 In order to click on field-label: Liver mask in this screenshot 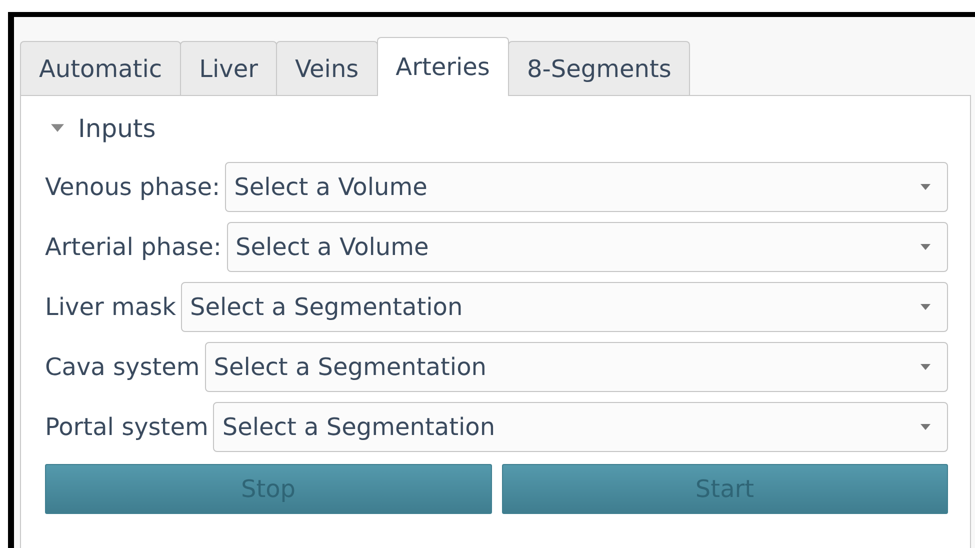, I will do `click(110, 307)`.